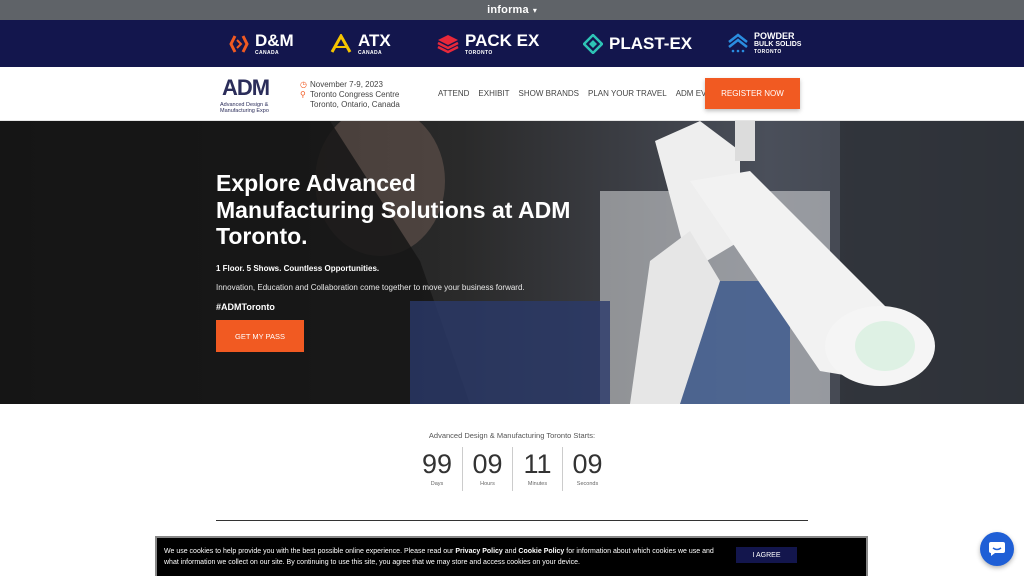 The height and width of the screenshot is (576, 1024). Describe the element at coordinates (479, 52) in the screenshot. I see `brand-packex-sub: TORONTO` at that location.